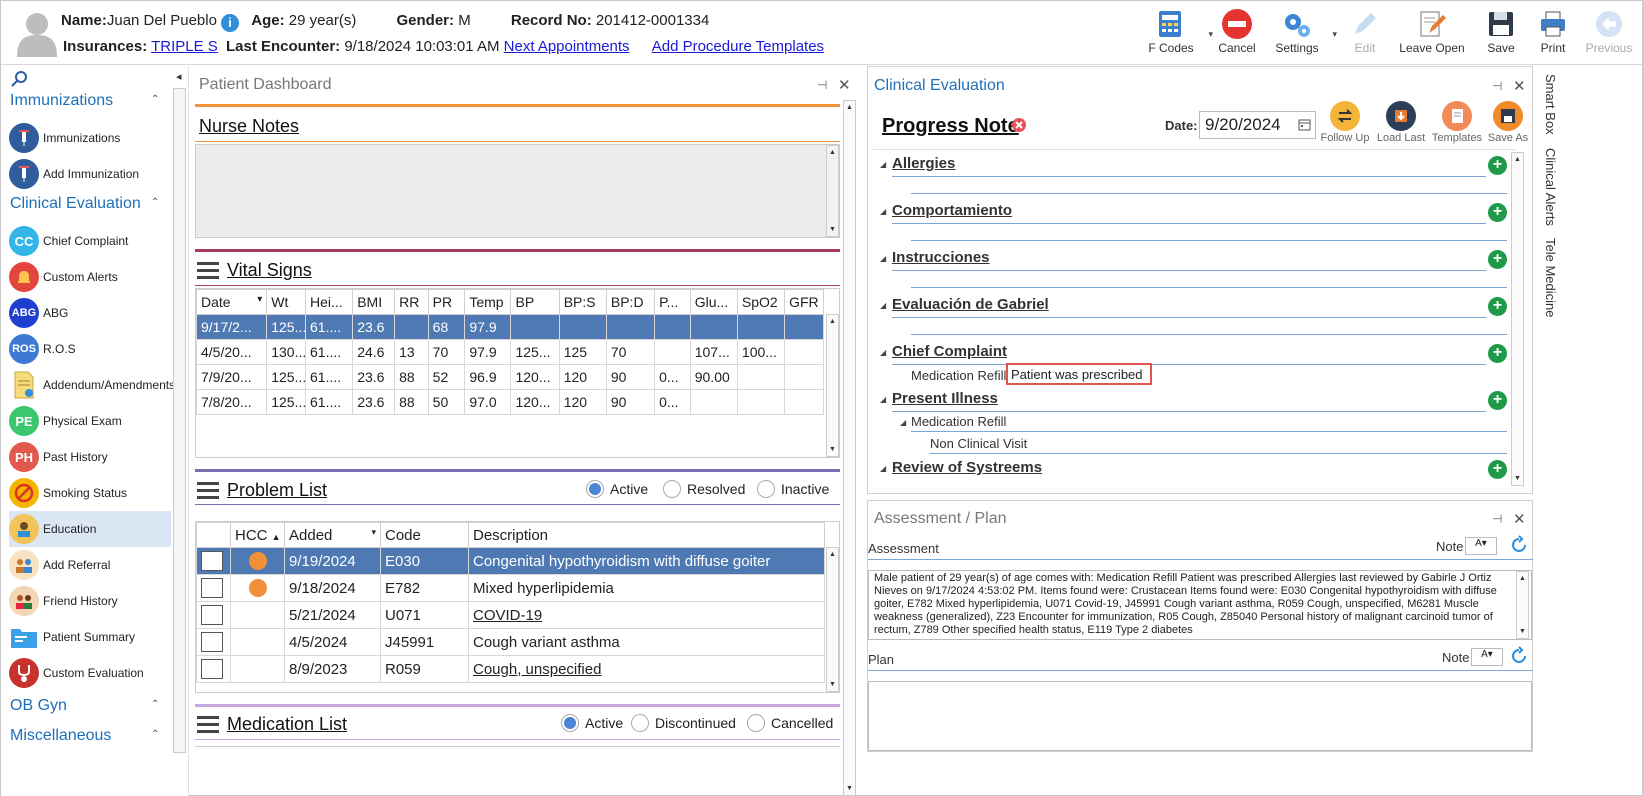 Image resolution: width=1643 pixels, height=796 pixels. What do you see at coordinates (582, 302) in the screenshot?
I see `vitals-col-header: BP:S` at bounding box center [582, 302].